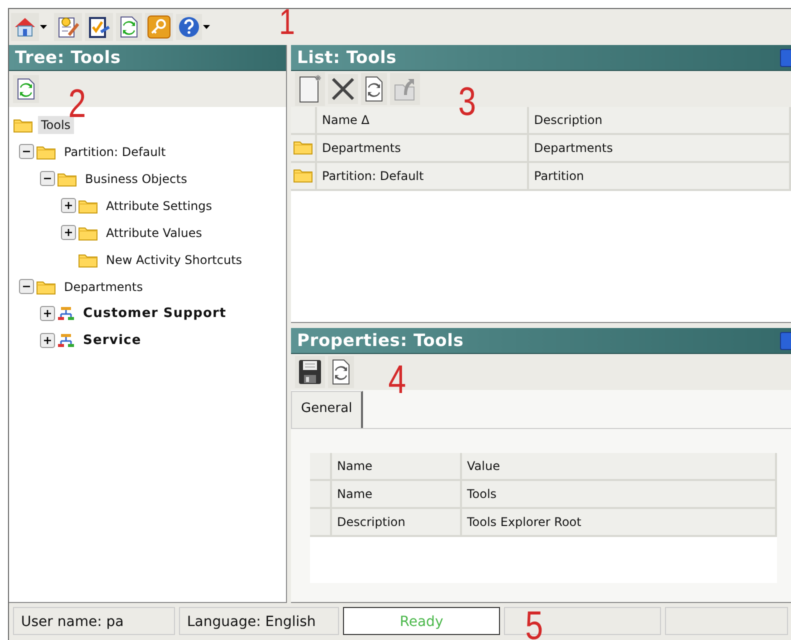  What do you see at coordinates (99, 27) in the screenshot?
I see `checklist-icon` at bounding box center [99, 27].